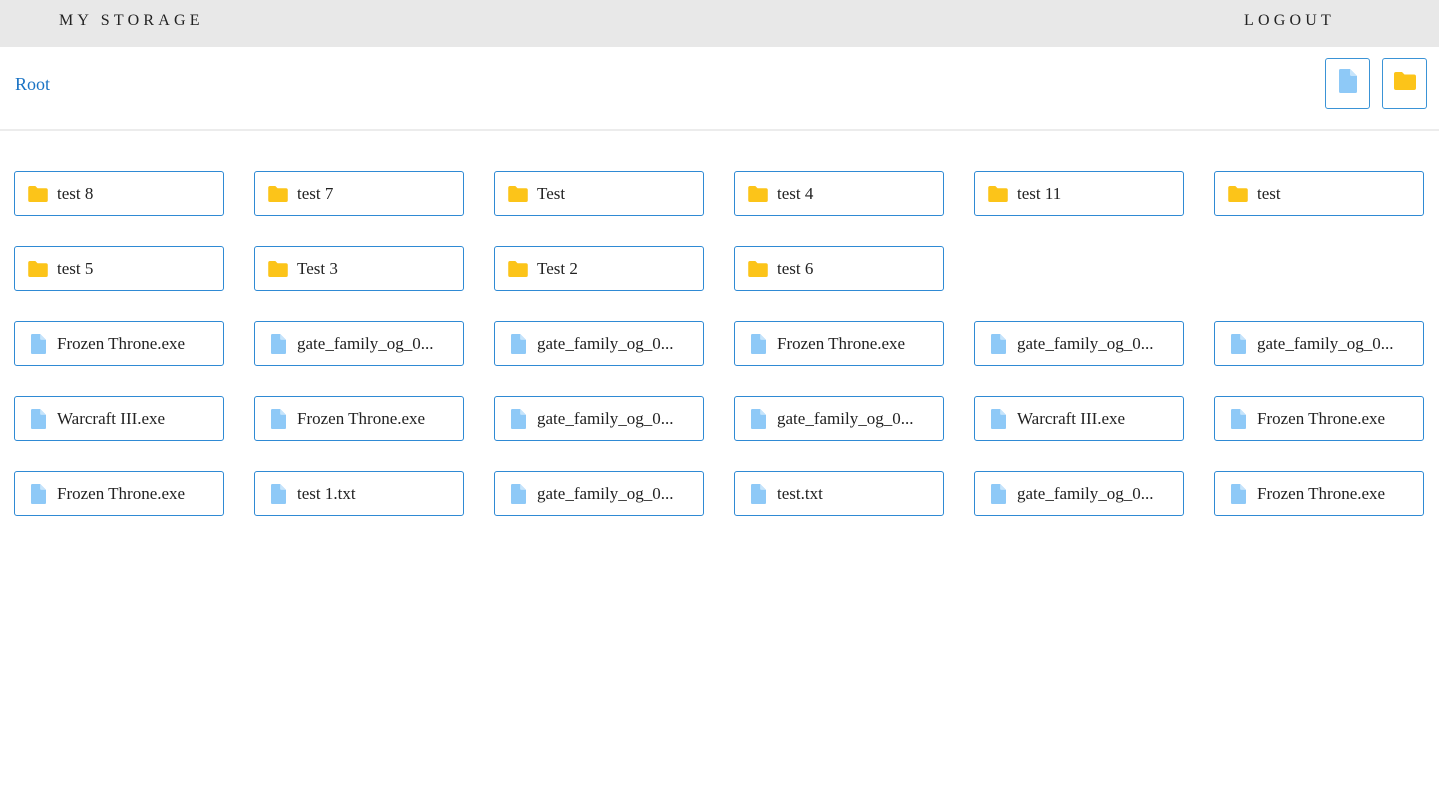 The image size is (1439, 799). I want to click on app-title: MY STORAGE, so click(131, 21).